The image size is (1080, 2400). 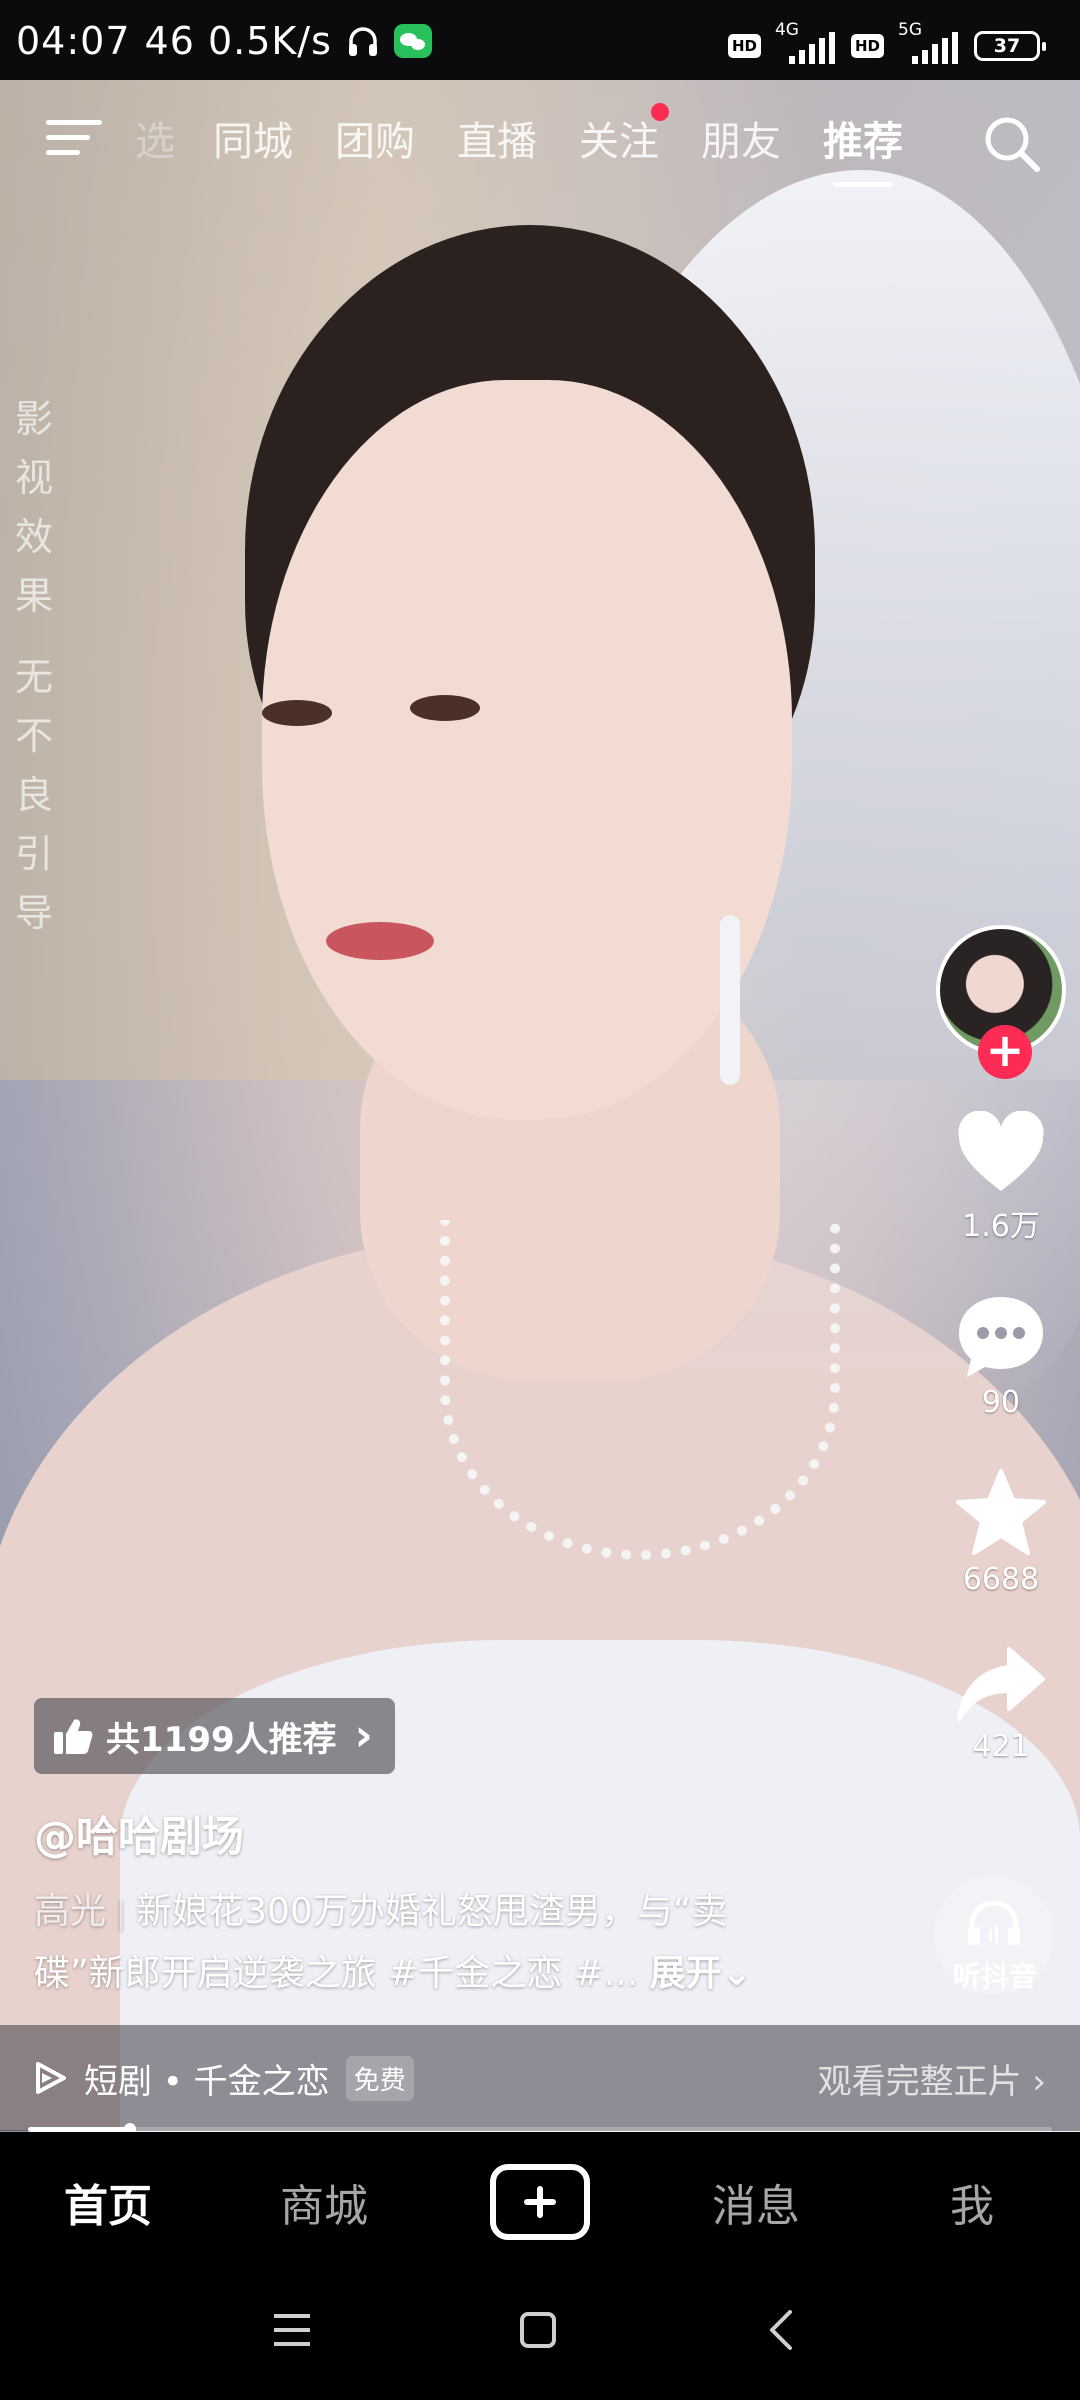 What do you see at coordinates (73, 41) in the screenshot?
I see `clock: 04:07` at bounding box center [73, 41].